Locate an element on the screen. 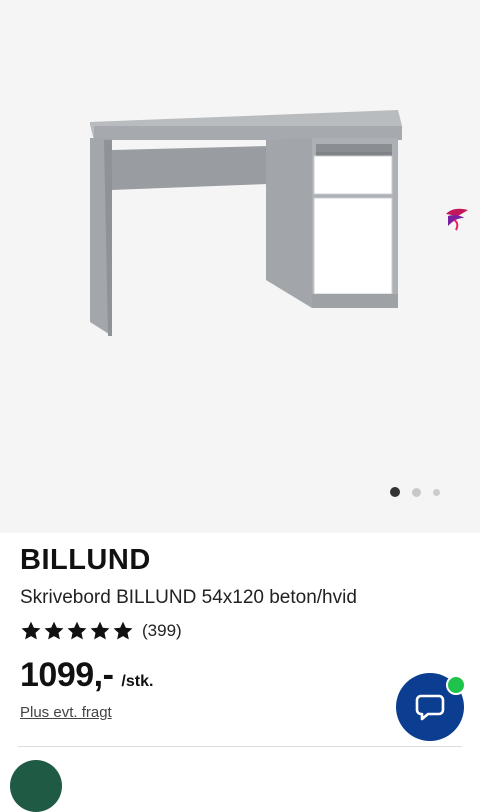 The width and height of the screenshot is (480, 812). rating-count: (399) is located at coordinates (162, 630).